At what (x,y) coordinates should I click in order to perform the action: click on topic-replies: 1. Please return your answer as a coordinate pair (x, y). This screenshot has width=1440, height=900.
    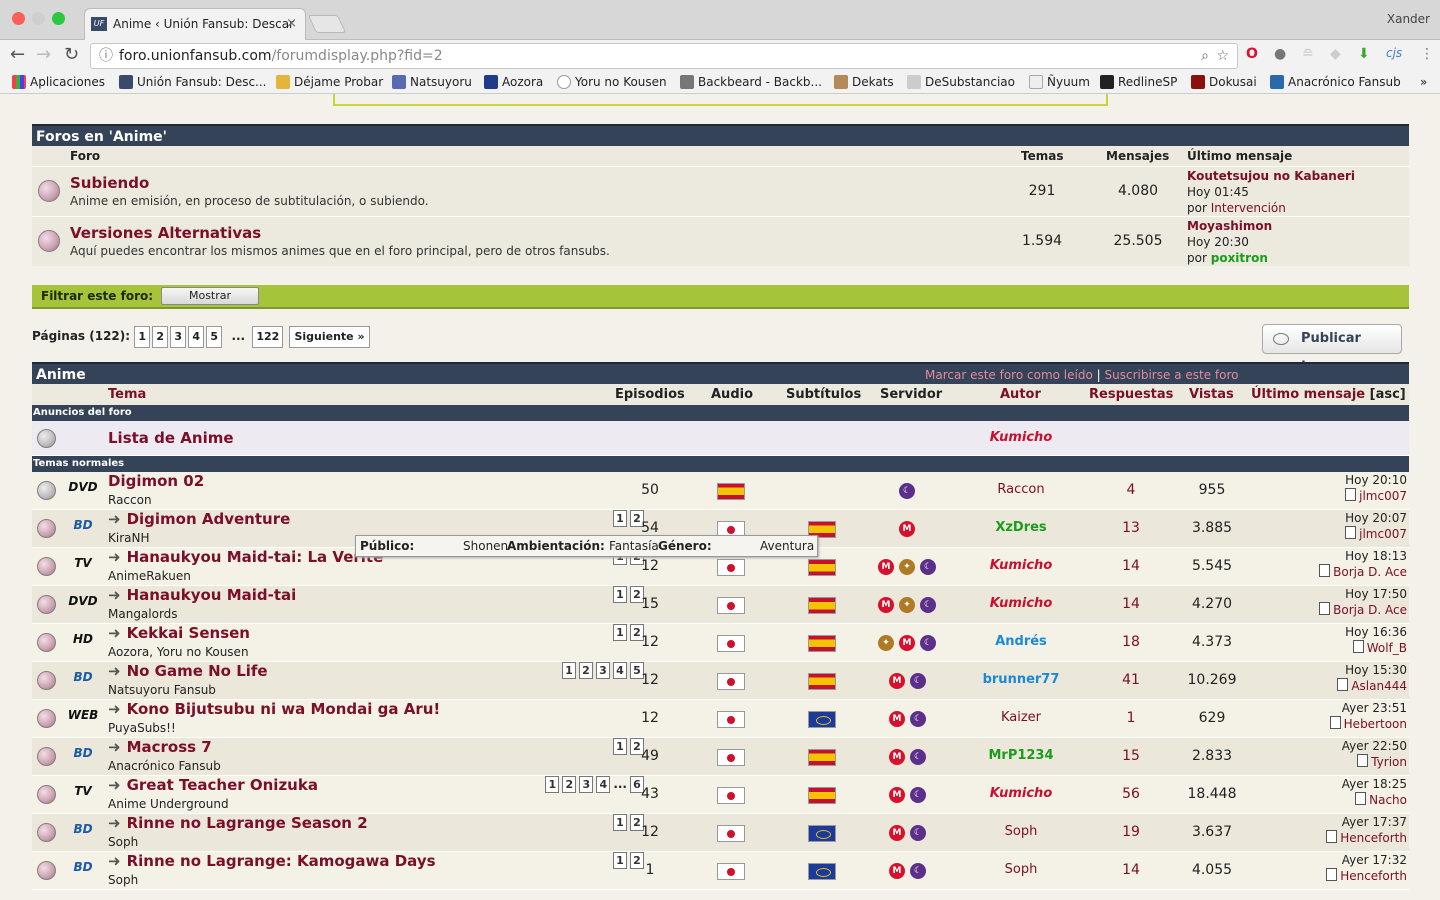
    Looking at the image, I should click on (1131, 718).